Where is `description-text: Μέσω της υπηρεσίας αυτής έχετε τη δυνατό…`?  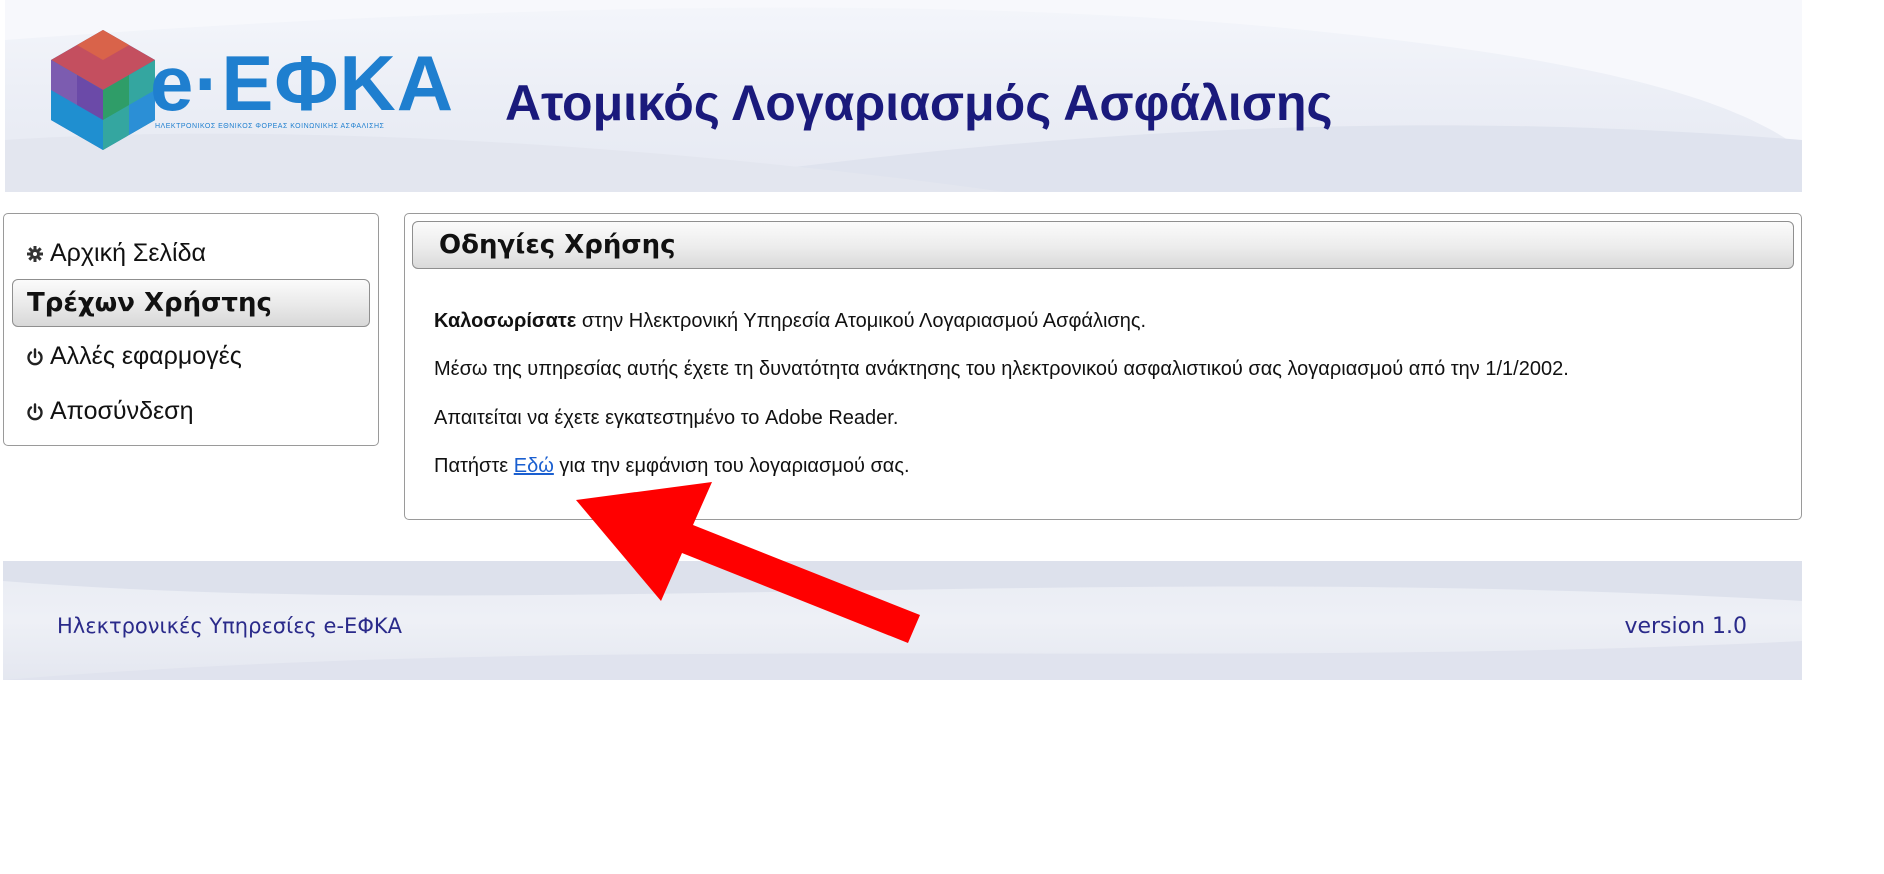
description-text: Μέσω της υπηρεσίας αυτής έχετε τη δυνατό… is located at coordinates (1001, 369).